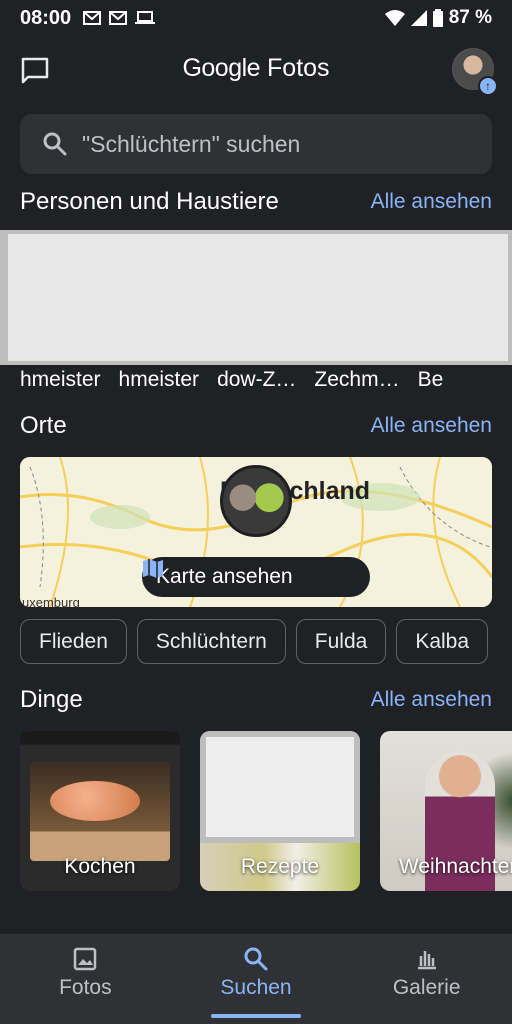 The image size is (512, 1024). I want to click on battery-icon, so click(437, 18).